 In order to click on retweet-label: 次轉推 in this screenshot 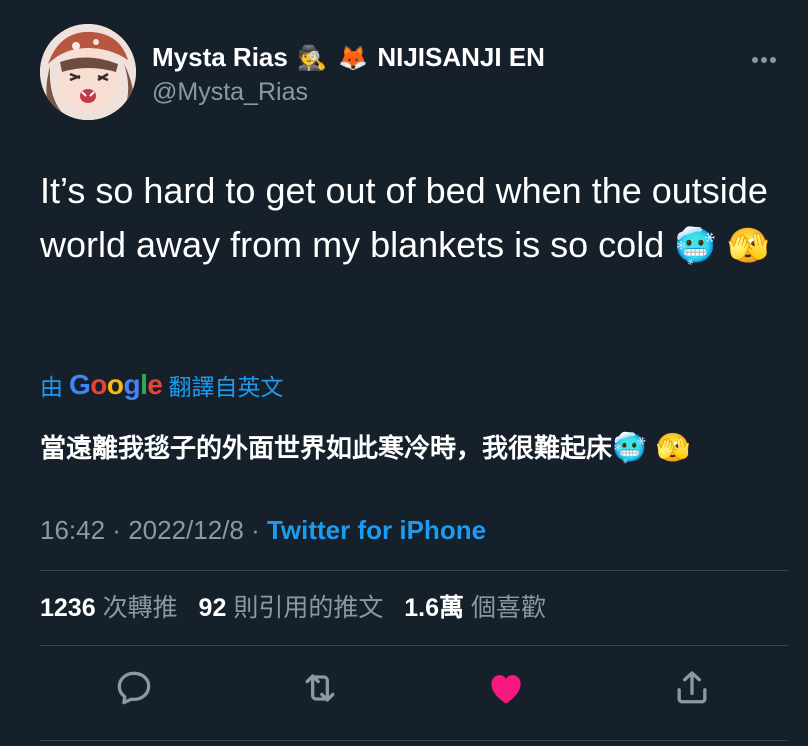, I will do `click(140, 608)`.